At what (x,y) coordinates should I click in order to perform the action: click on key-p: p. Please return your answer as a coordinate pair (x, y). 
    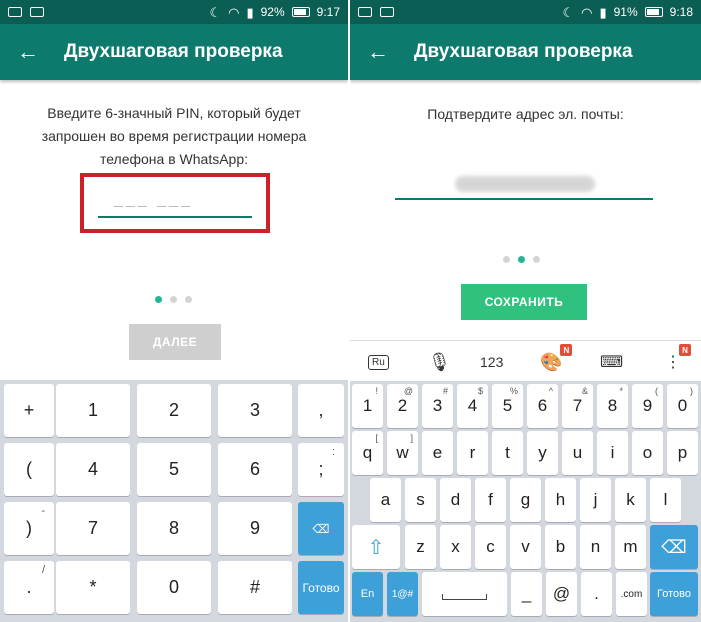
    Looking at the image, I should click on (682, 453).